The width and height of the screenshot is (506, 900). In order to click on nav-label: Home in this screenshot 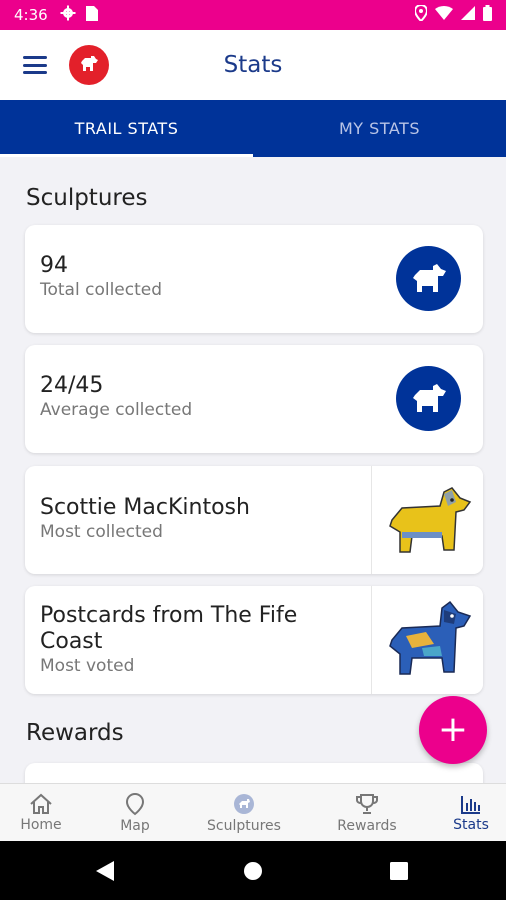, I will do `click(41, 825)`.